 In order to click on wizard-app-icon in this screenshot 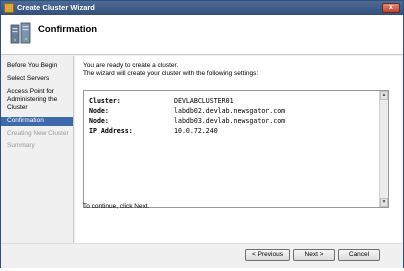, I will do `click(9, 8)`.